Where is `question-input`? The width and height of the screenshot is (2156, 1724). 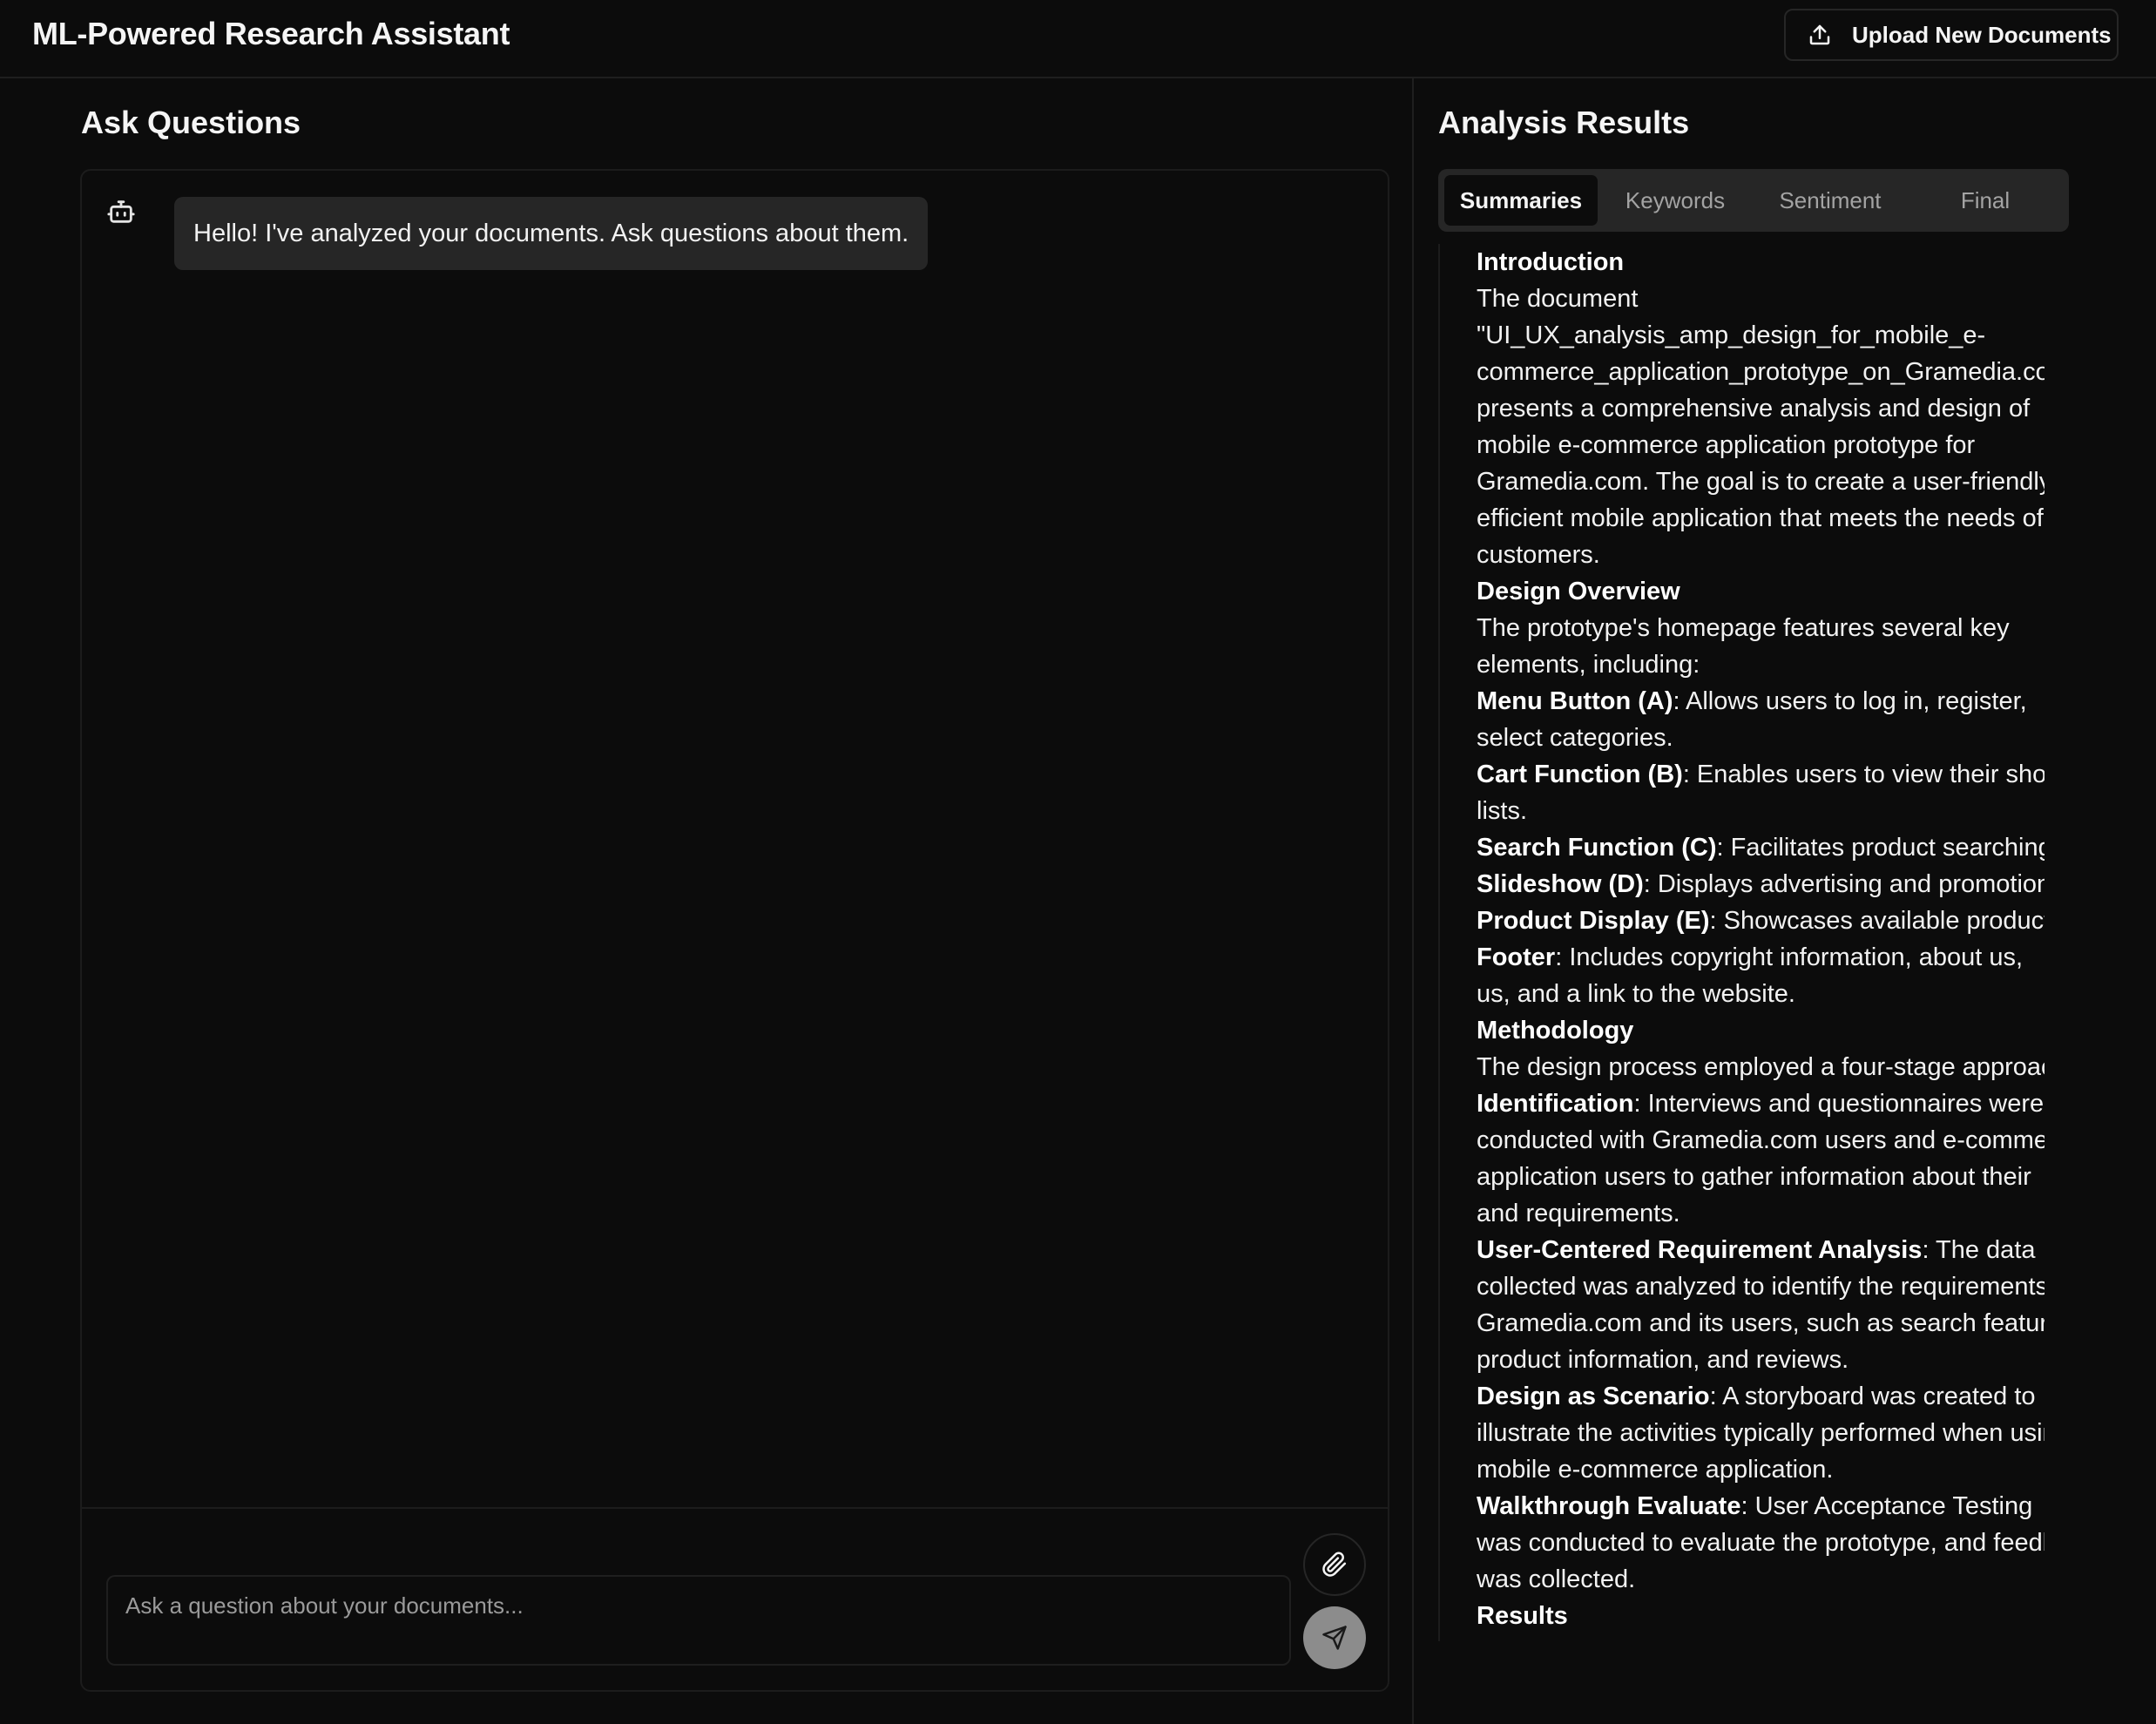 question-input is located at coordinates (698, 1621).